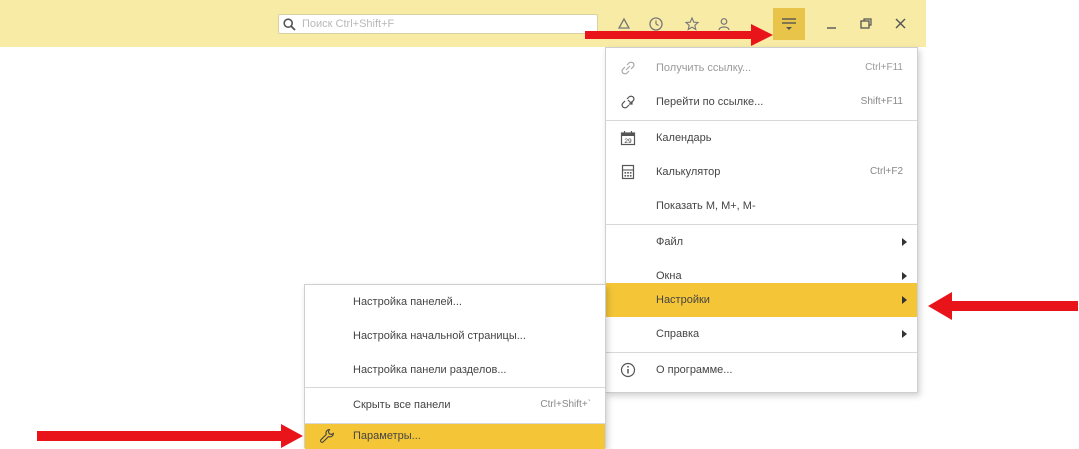 This screenshot has height=449, width=1079. What do you see at coordinates (688, 172) in the screenshot?
I see `menu-item-label: Калькулятор` at bounding box center [688, 172].